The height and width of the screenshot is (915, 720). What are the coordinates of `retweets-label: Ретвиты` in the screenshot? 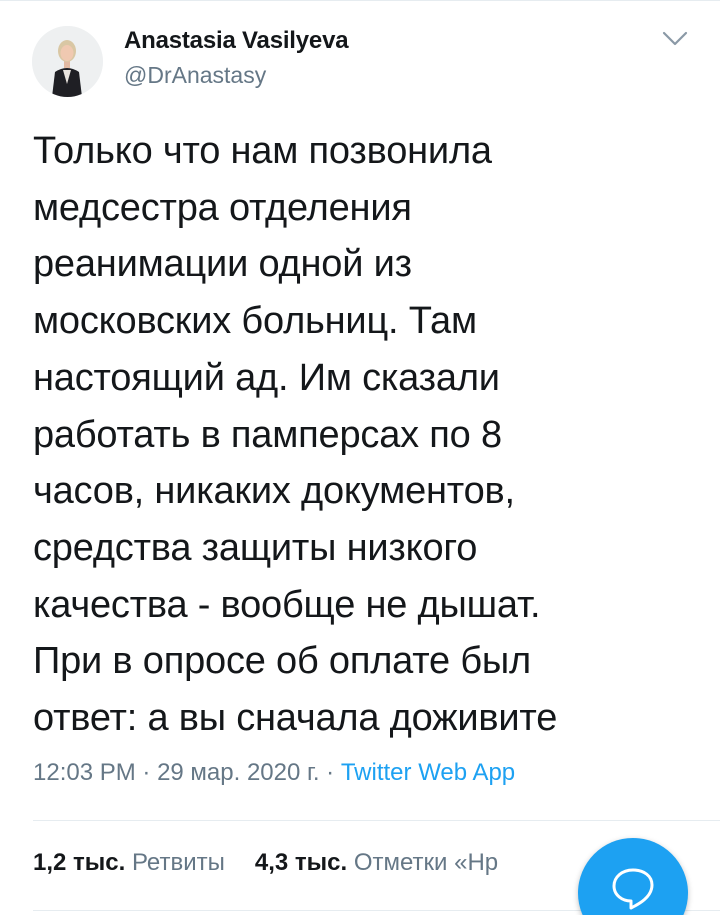 It's located at (178, 862).